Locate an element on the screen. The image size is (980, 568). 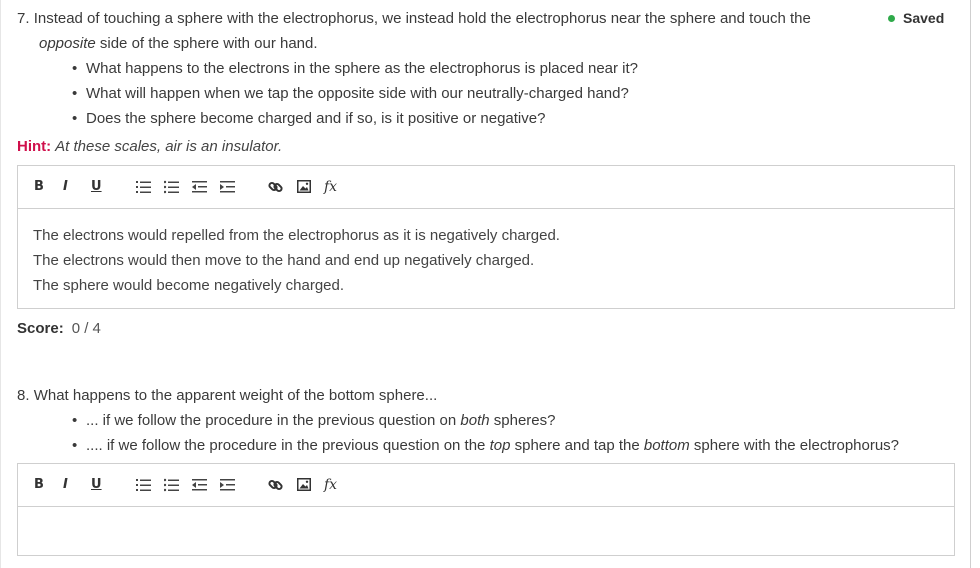
saved-label: Saved is located at coordinates (924, 18).